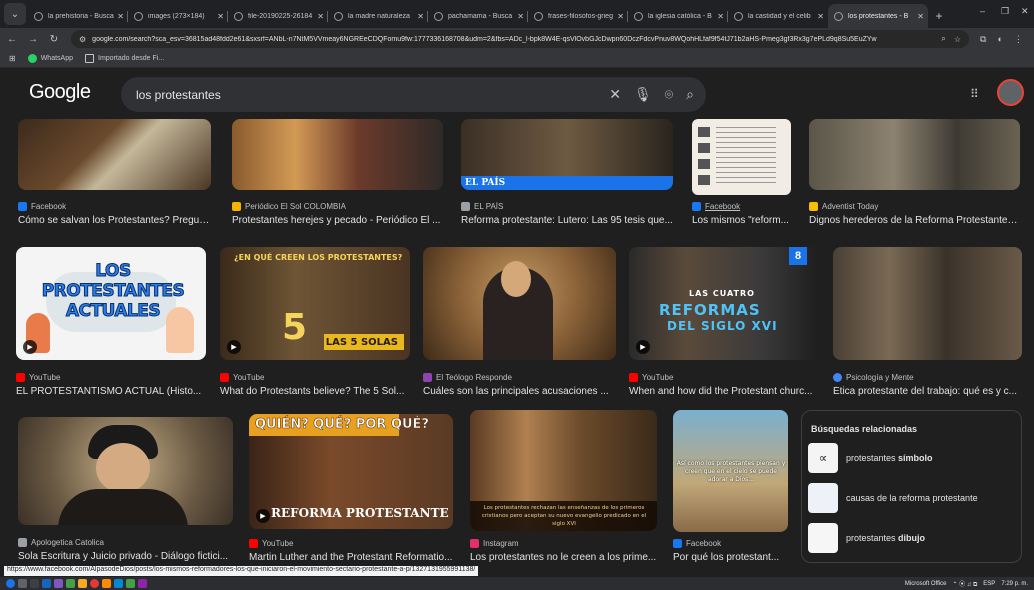  Describe the element at coordinates (50, 58) in the screenshot. I see `bookmark-whatsapp: WhatsApp` at that location.